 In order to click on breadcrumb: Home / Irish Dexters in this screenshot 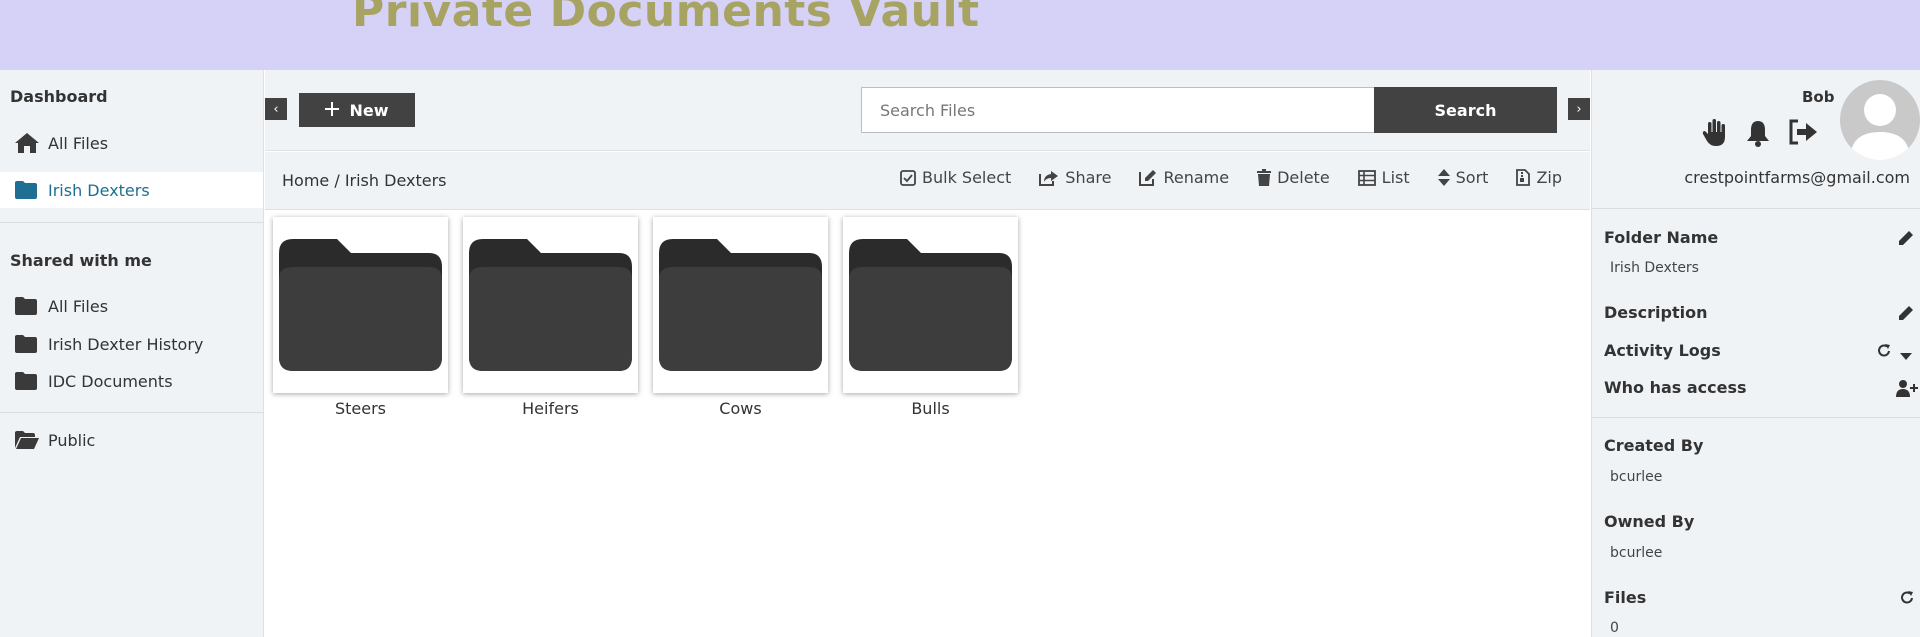, I will do `click(364, 180)`.